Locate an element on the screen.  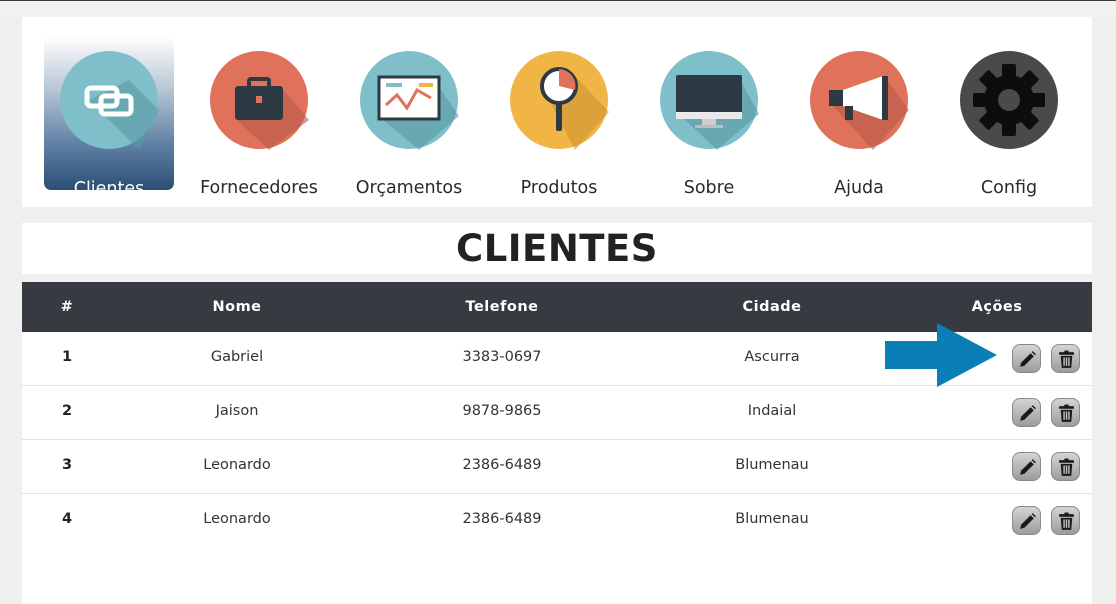
cell-nome: Jaison is located at coordinates (237, 411).